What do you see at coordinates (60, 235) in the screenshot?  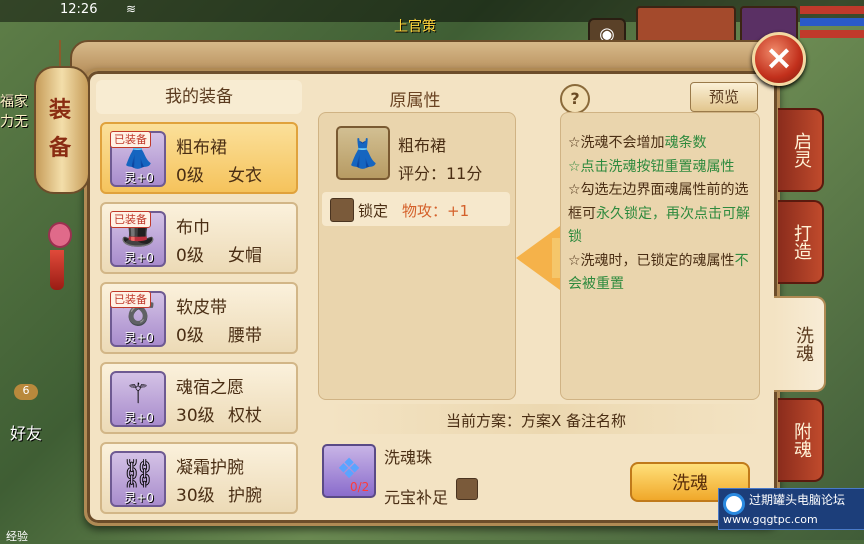 I see `knot-icon` at bounding box center [60, 235].